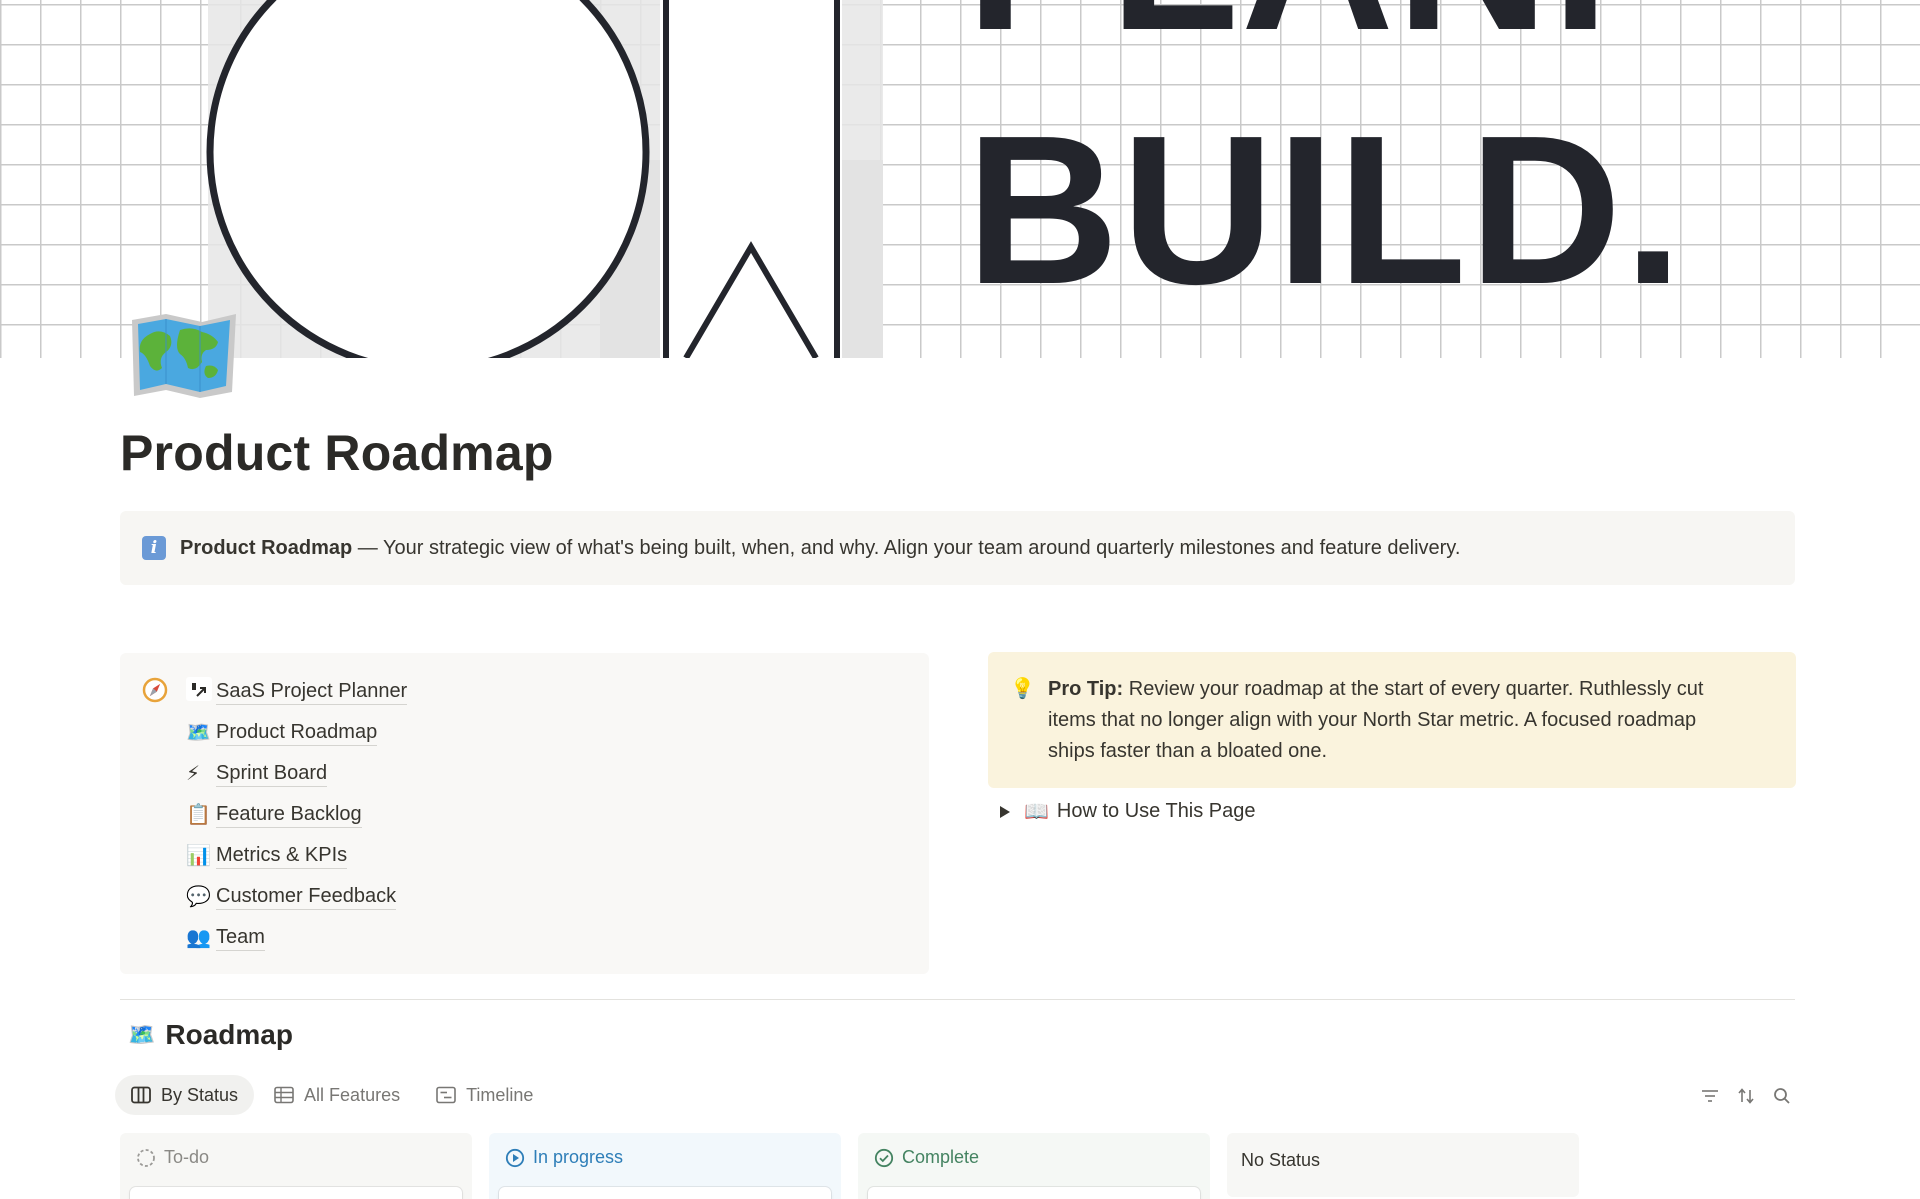  I want to click on people-icon: 👥, so click(198, 938).